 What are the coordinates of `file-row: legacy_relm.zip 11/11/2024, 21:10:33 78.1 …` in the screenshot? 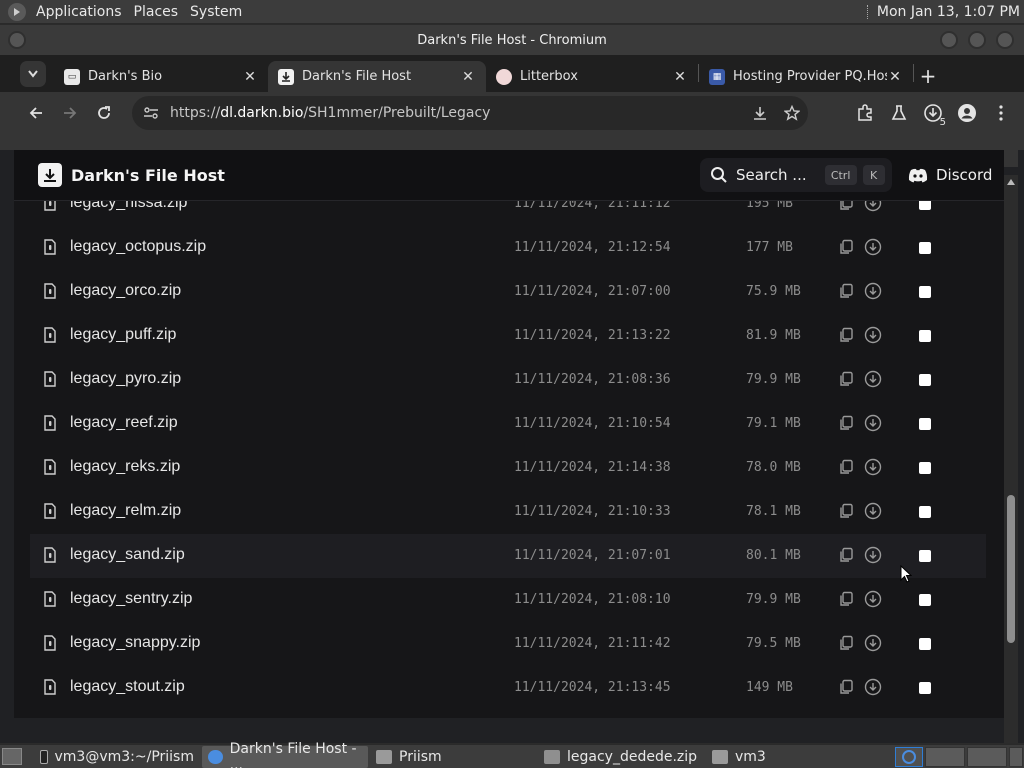 It's located at (508, 512).